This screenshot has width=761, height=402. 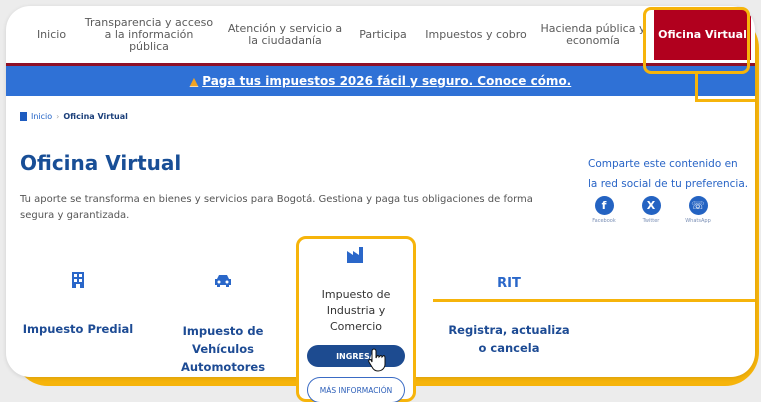 I want to click on share-facebook: f Facebook, so click(x=604, y=210).